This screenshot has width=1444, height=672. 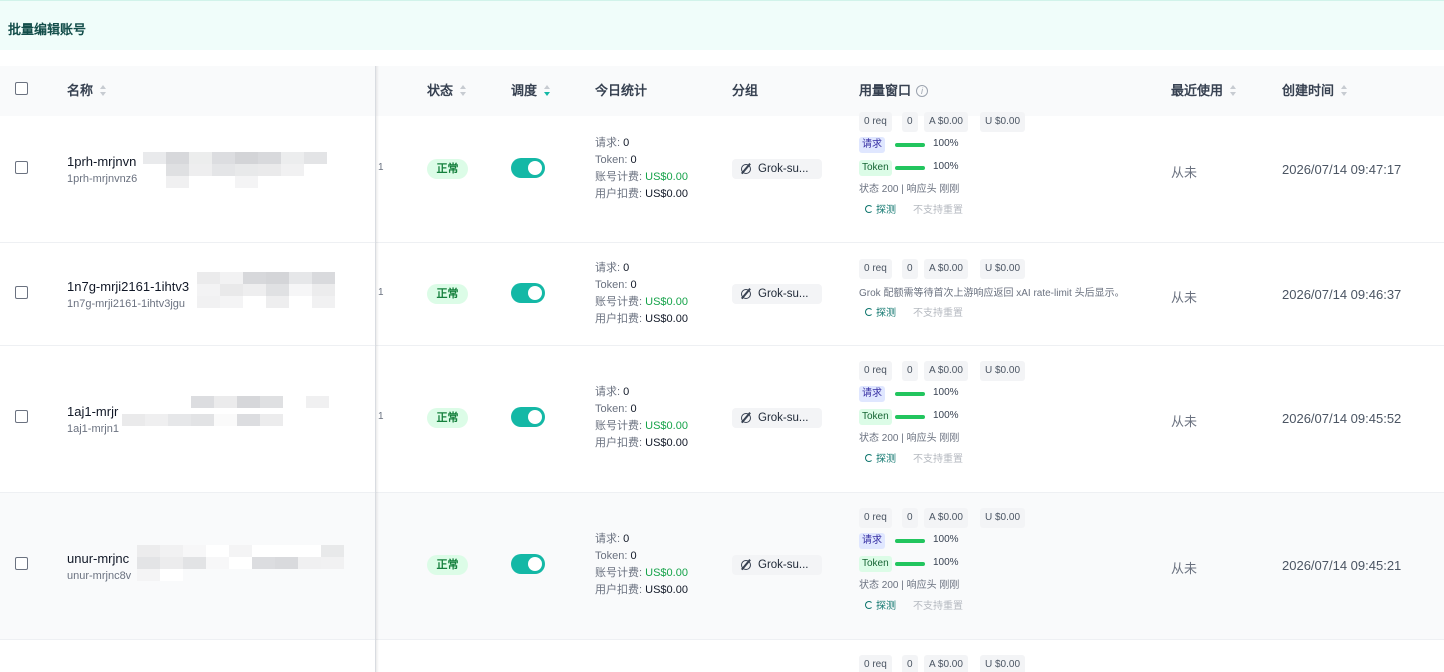 I want to click on column-header-last-used: 最近使用, so click(x=1204, y=91).